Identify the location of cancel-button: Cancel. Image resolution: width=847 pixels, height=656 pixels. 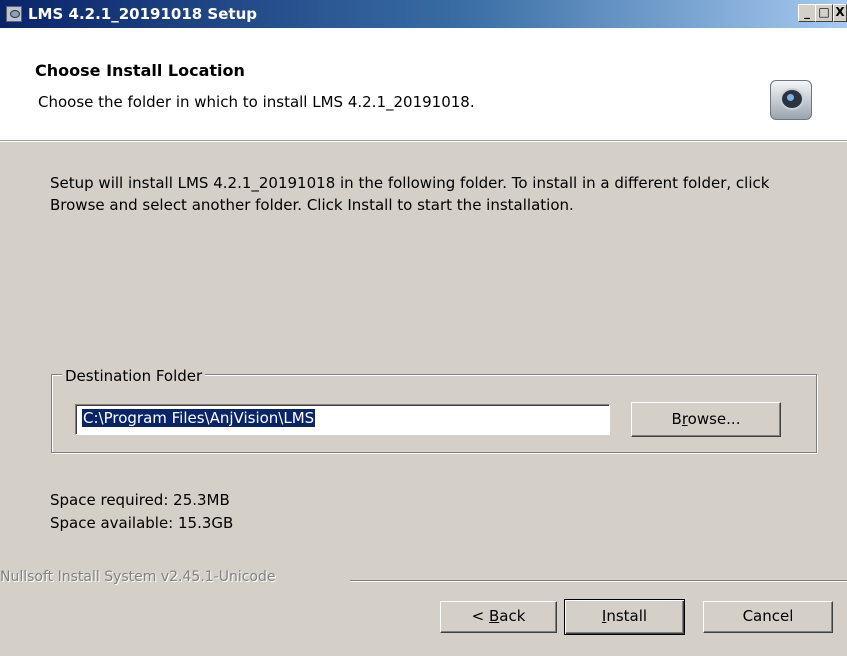
(768, 617).